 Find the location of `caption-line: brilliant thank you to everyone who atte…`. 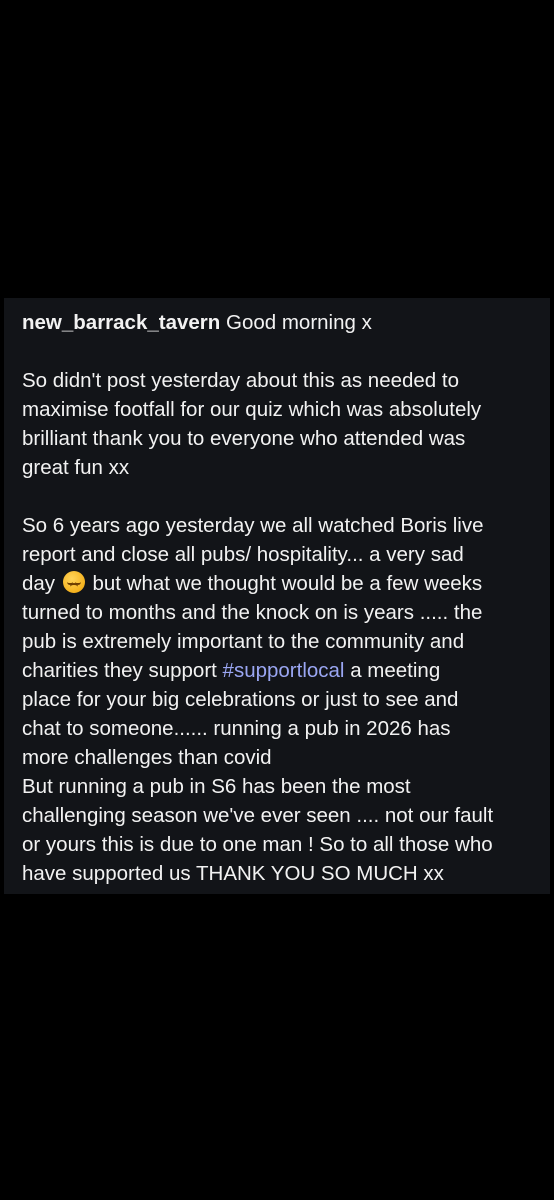

caption-line: brilliant thank you to everyone who atte… is located at coordinates (244, 438).